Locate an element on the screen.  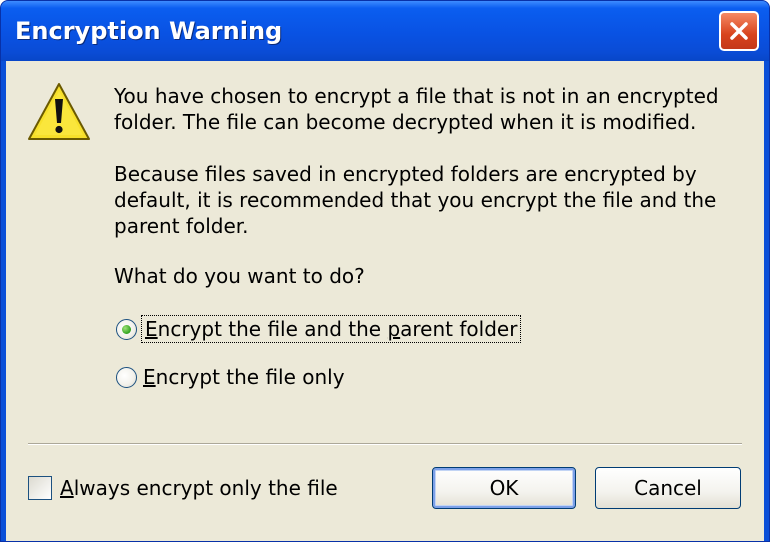
checkbox-always-encrypt-file: Always encrypt only the file is located at coordinates (183, 488).